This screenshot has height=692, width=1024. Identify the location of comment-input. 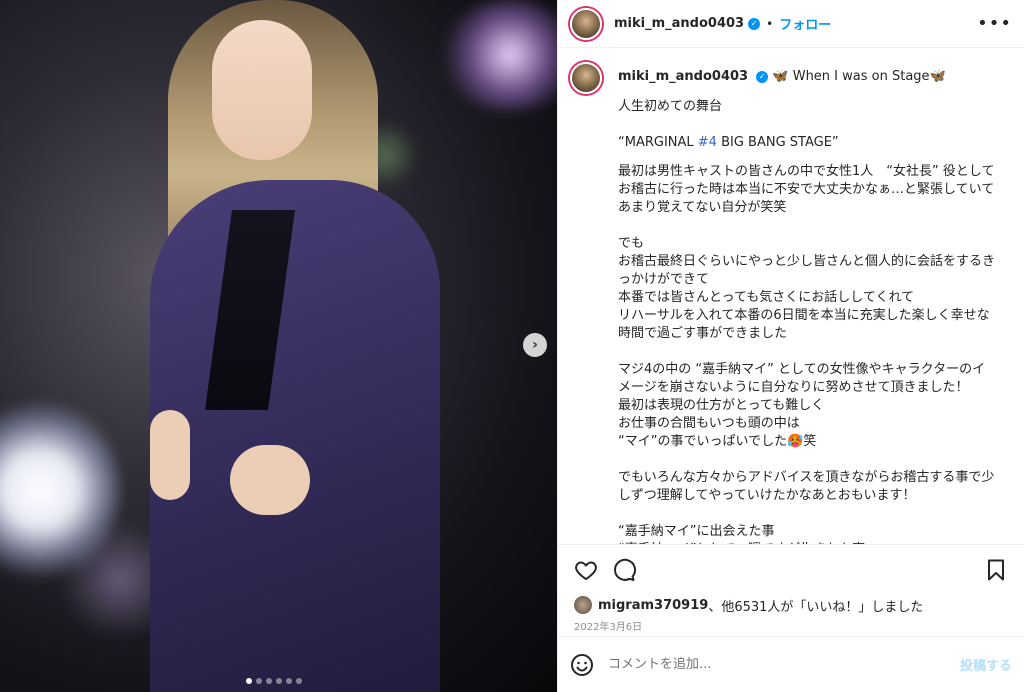
(784, 664).